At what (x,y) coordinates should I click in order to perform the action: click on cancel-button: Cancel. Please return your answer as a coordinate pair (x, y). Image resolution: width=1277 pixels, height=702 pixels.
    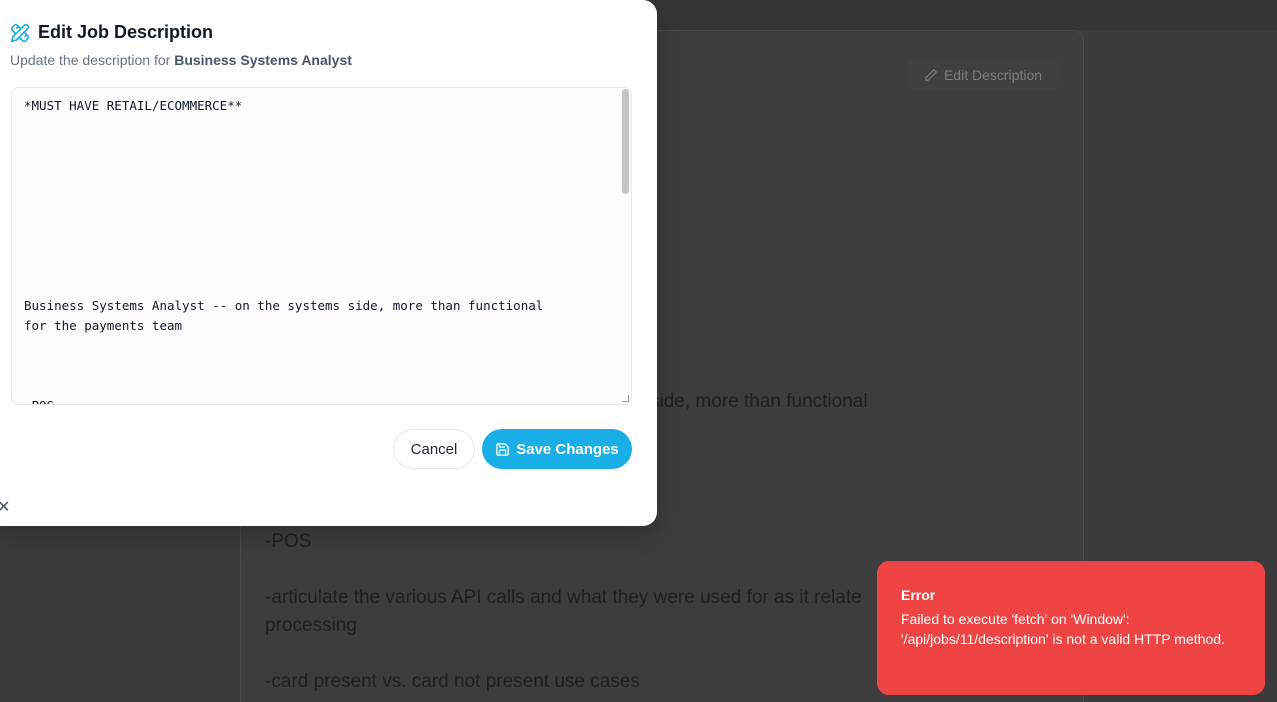
    Looking at the image, I should click on (434, 449).